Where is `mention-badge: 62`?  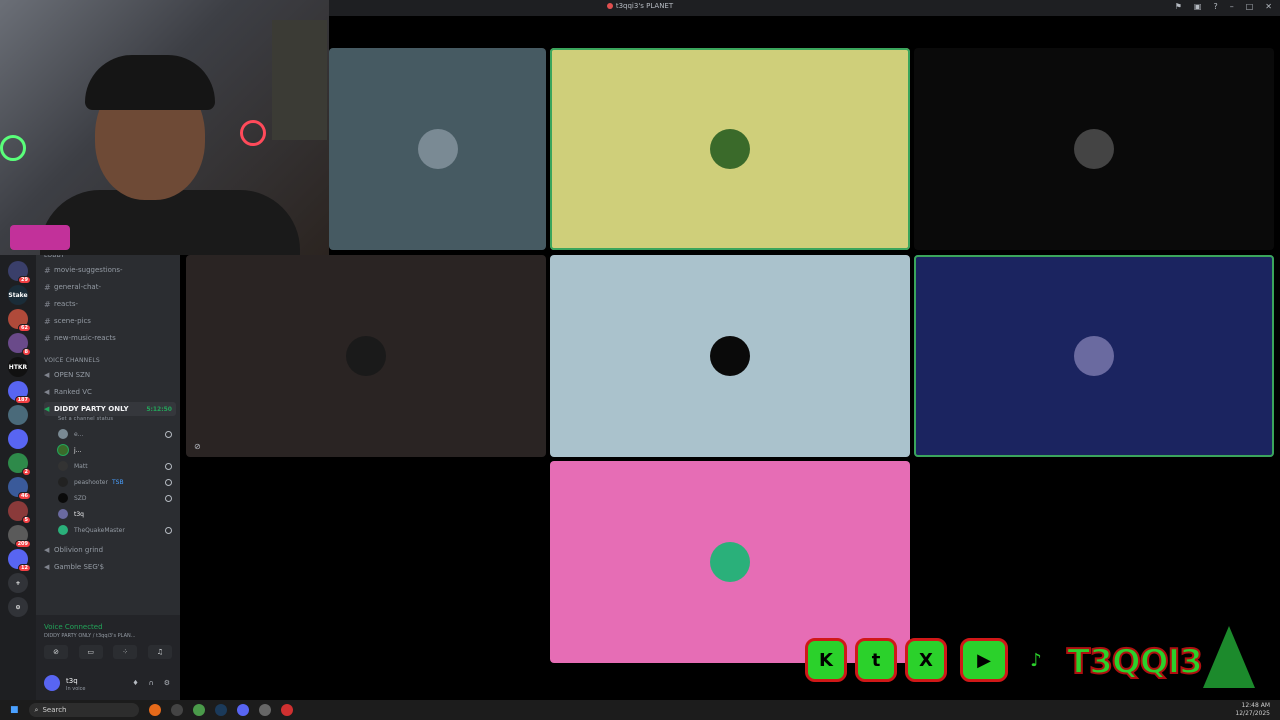 mention-badge: 62 is located at coordinates (24, 328).